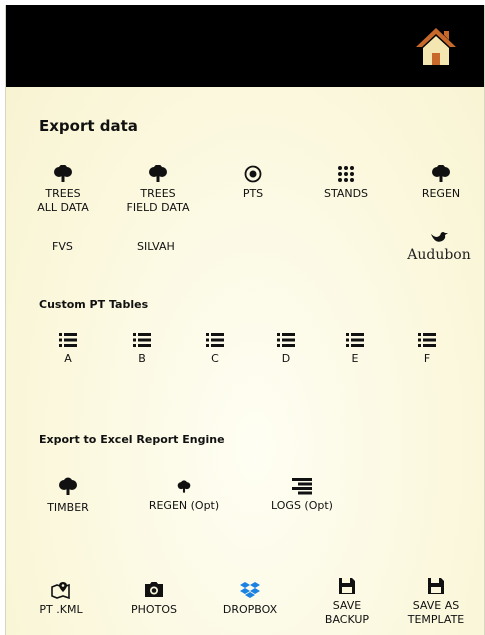  Describe the element at coordinates (68, 496) in the screenshot. I see `timber-button: TIMBER` at that location.